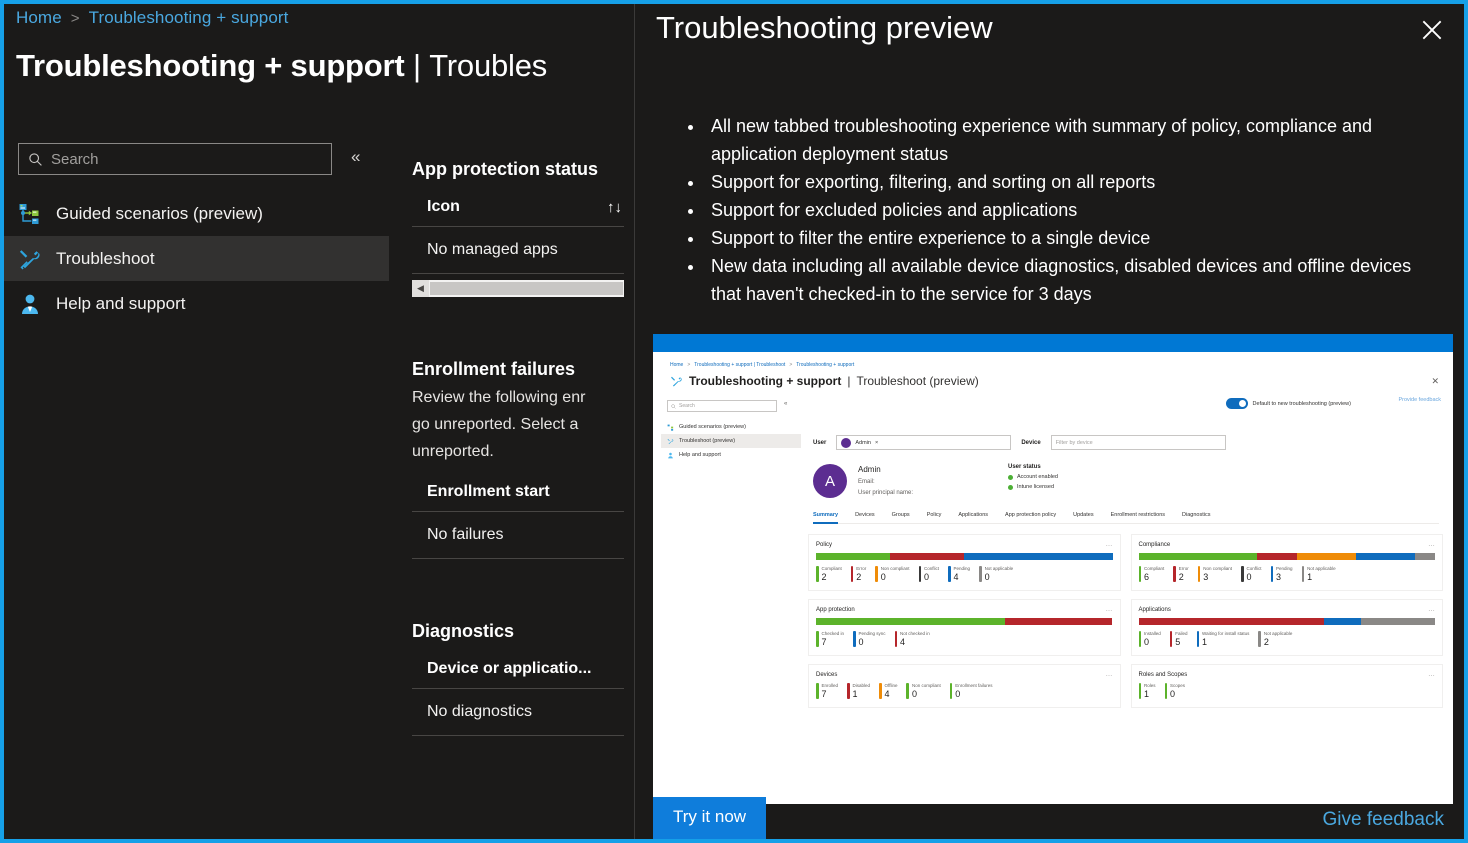 The image size is (1468, 843). I want to click on search-input, so click(186, 159).